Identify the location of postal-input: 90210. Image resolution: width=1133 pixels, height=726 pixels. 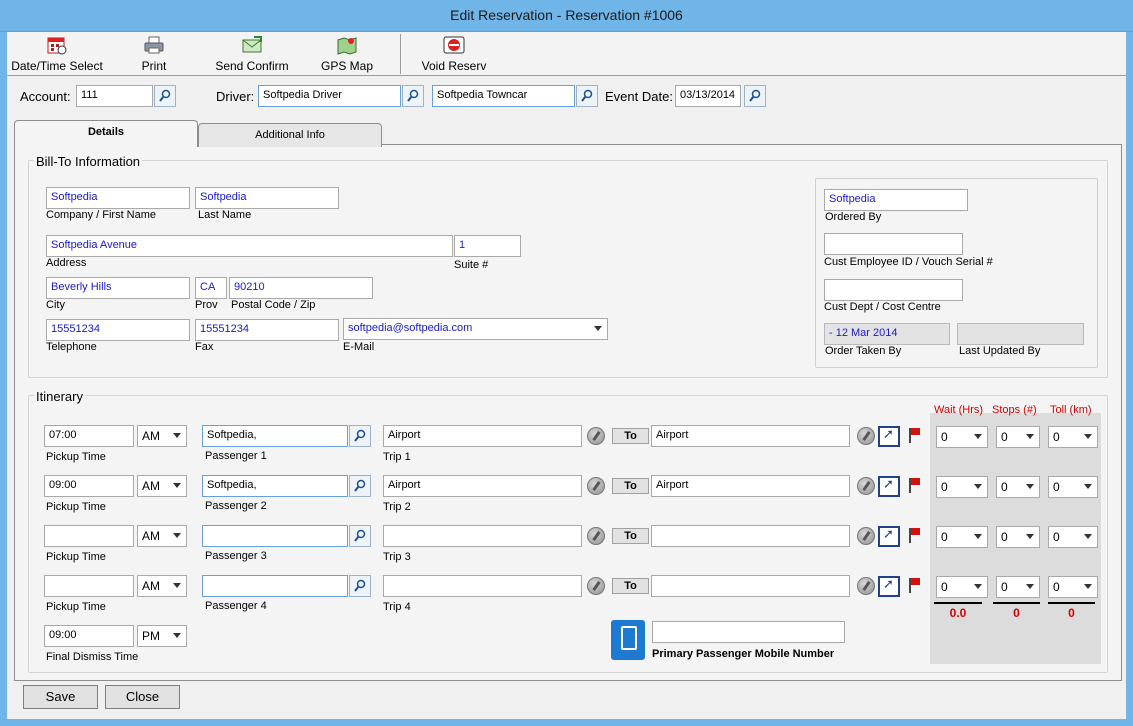
(301, 288).